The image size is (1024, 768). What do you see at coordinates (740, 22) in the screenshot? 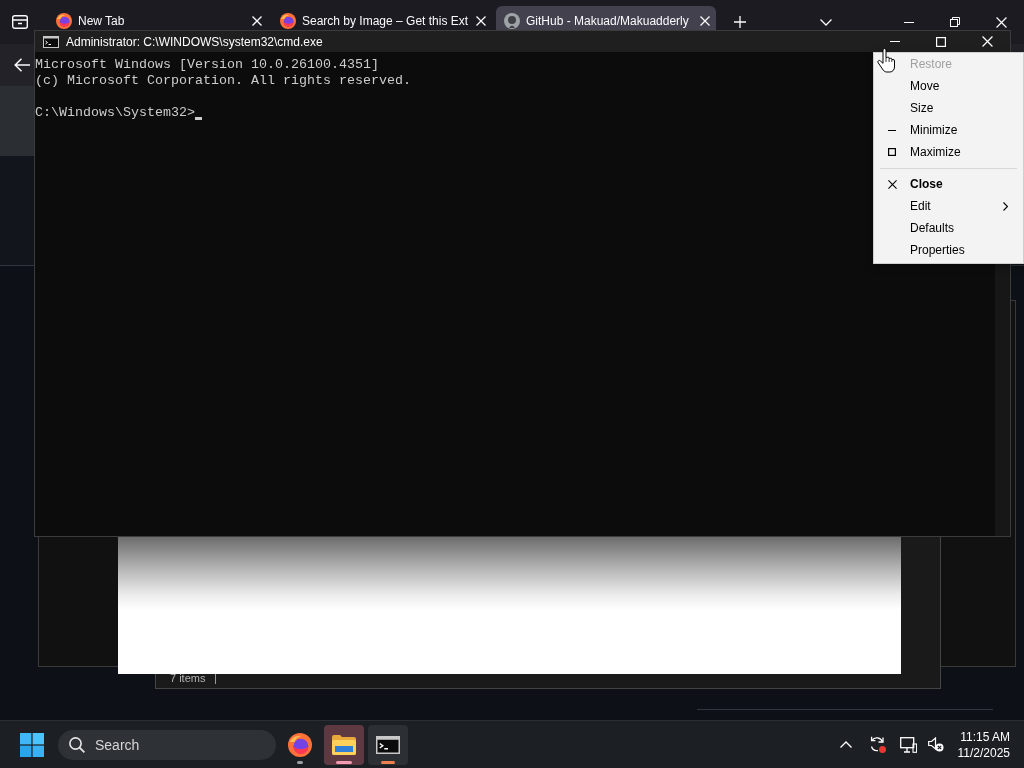
I see `plus-icon` at bounding box center [740, 22].